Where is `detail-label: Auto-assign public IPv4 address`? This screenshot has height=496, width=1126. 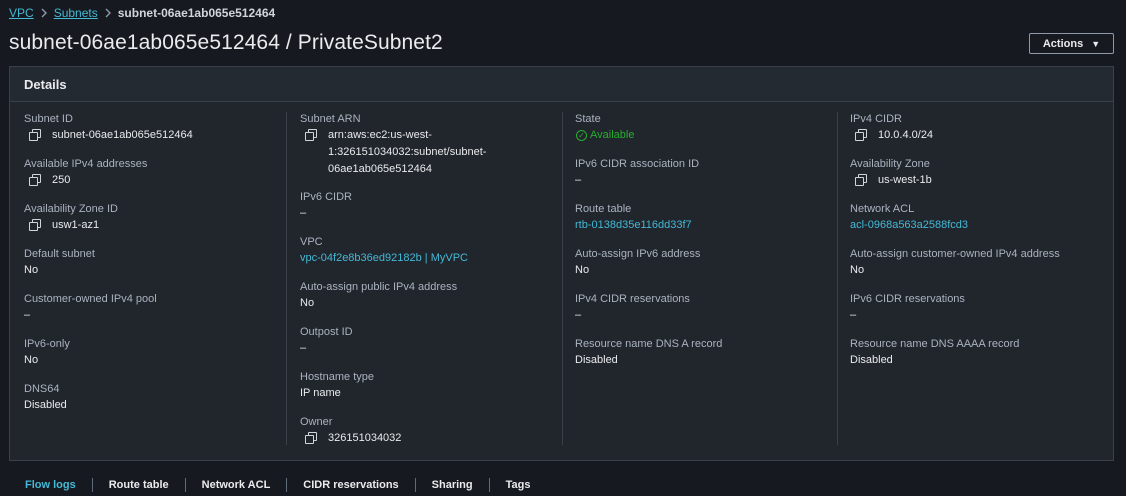
detail-label: Auto-assign public IPv4 address is located at coordinates (379, 287).